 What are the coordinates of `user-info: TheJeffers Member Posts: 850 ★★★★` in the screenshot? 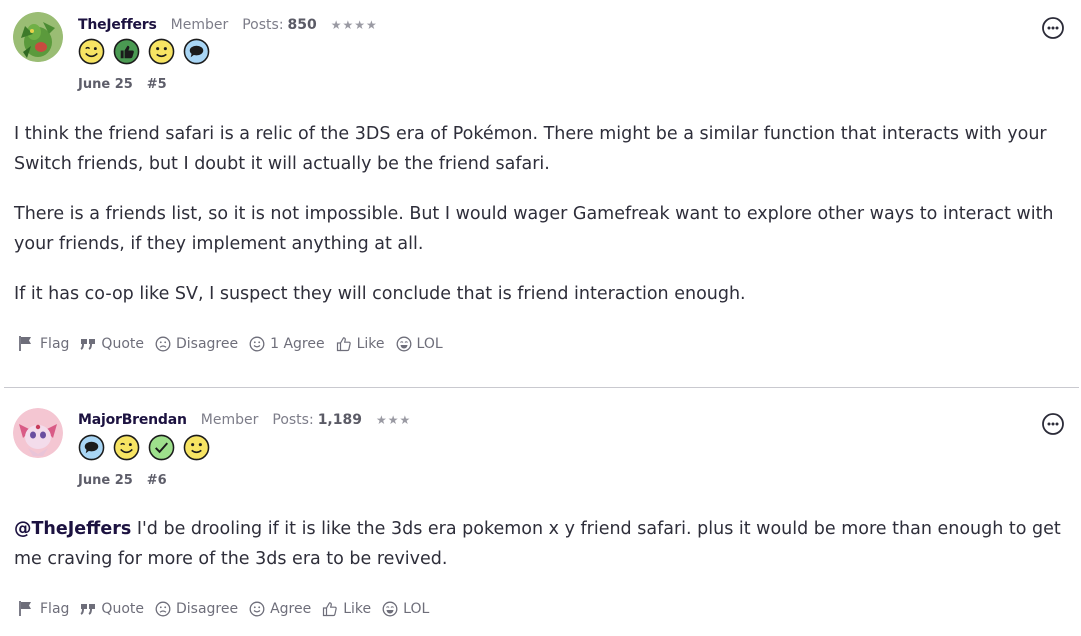 It's located at (228, 25).